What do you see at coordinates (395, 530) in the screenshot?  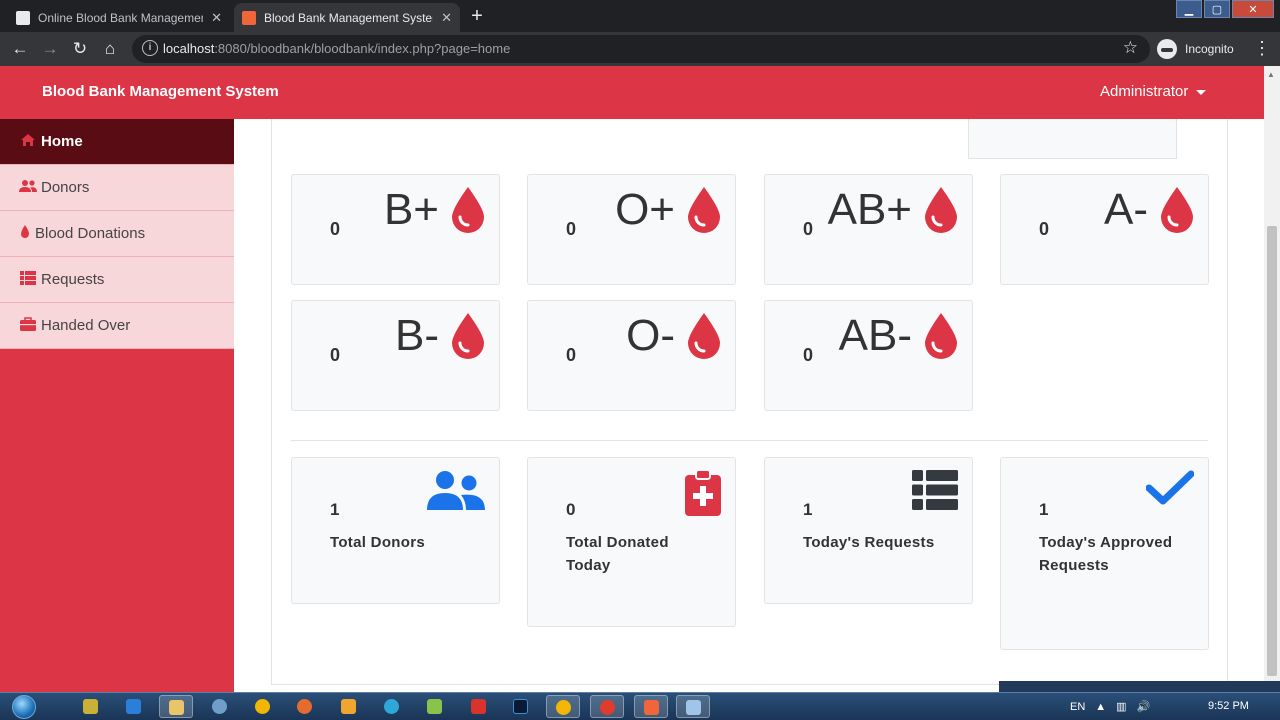 I see `stat-card-total-donors: 1 Total Donors` at bounding box center [395, 530].